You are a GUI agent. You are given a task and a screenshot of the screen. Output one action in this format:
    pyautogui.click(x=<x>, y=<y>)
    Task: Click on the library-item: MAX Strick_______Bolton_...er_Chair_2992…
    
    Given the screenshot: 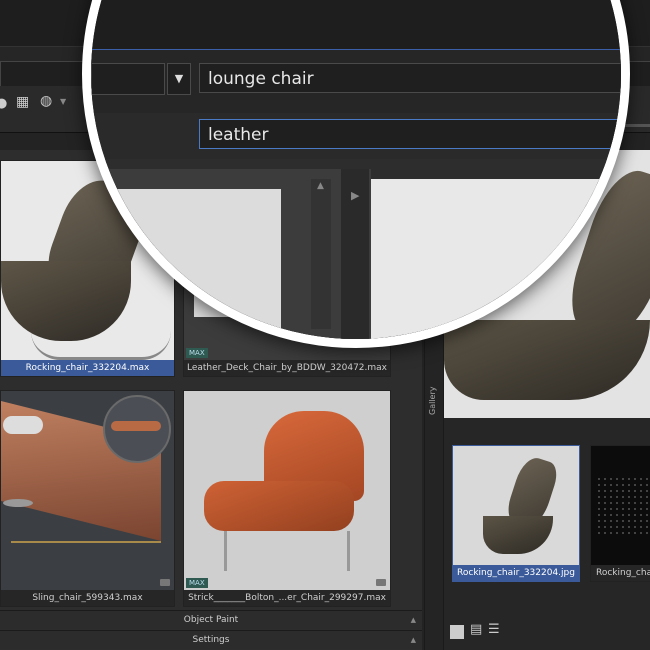 What is the action you would take?
    pyautogui.click(x=287, y=498)
    